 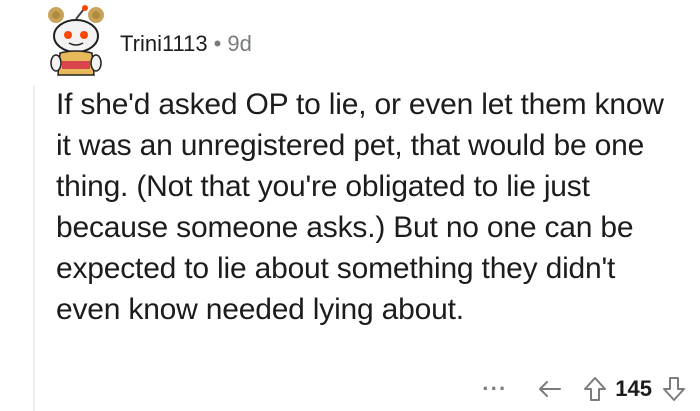 I want to click on upvote-button, so click(x=595, y=389).